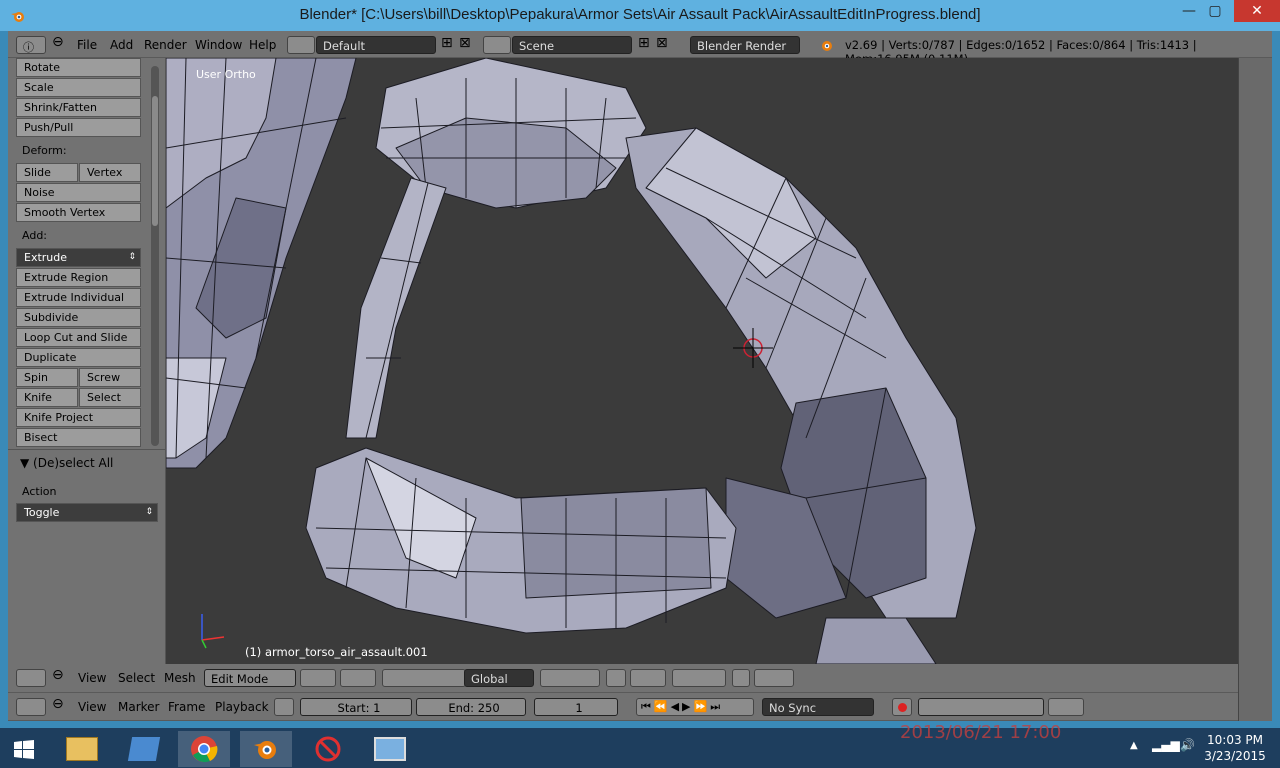 This screenshot has height=768, width=1280. What do you see at coordinates (132, 257) in the screenshot?
I see `updown-icon: ⇕` at bounding box center [132, 257].